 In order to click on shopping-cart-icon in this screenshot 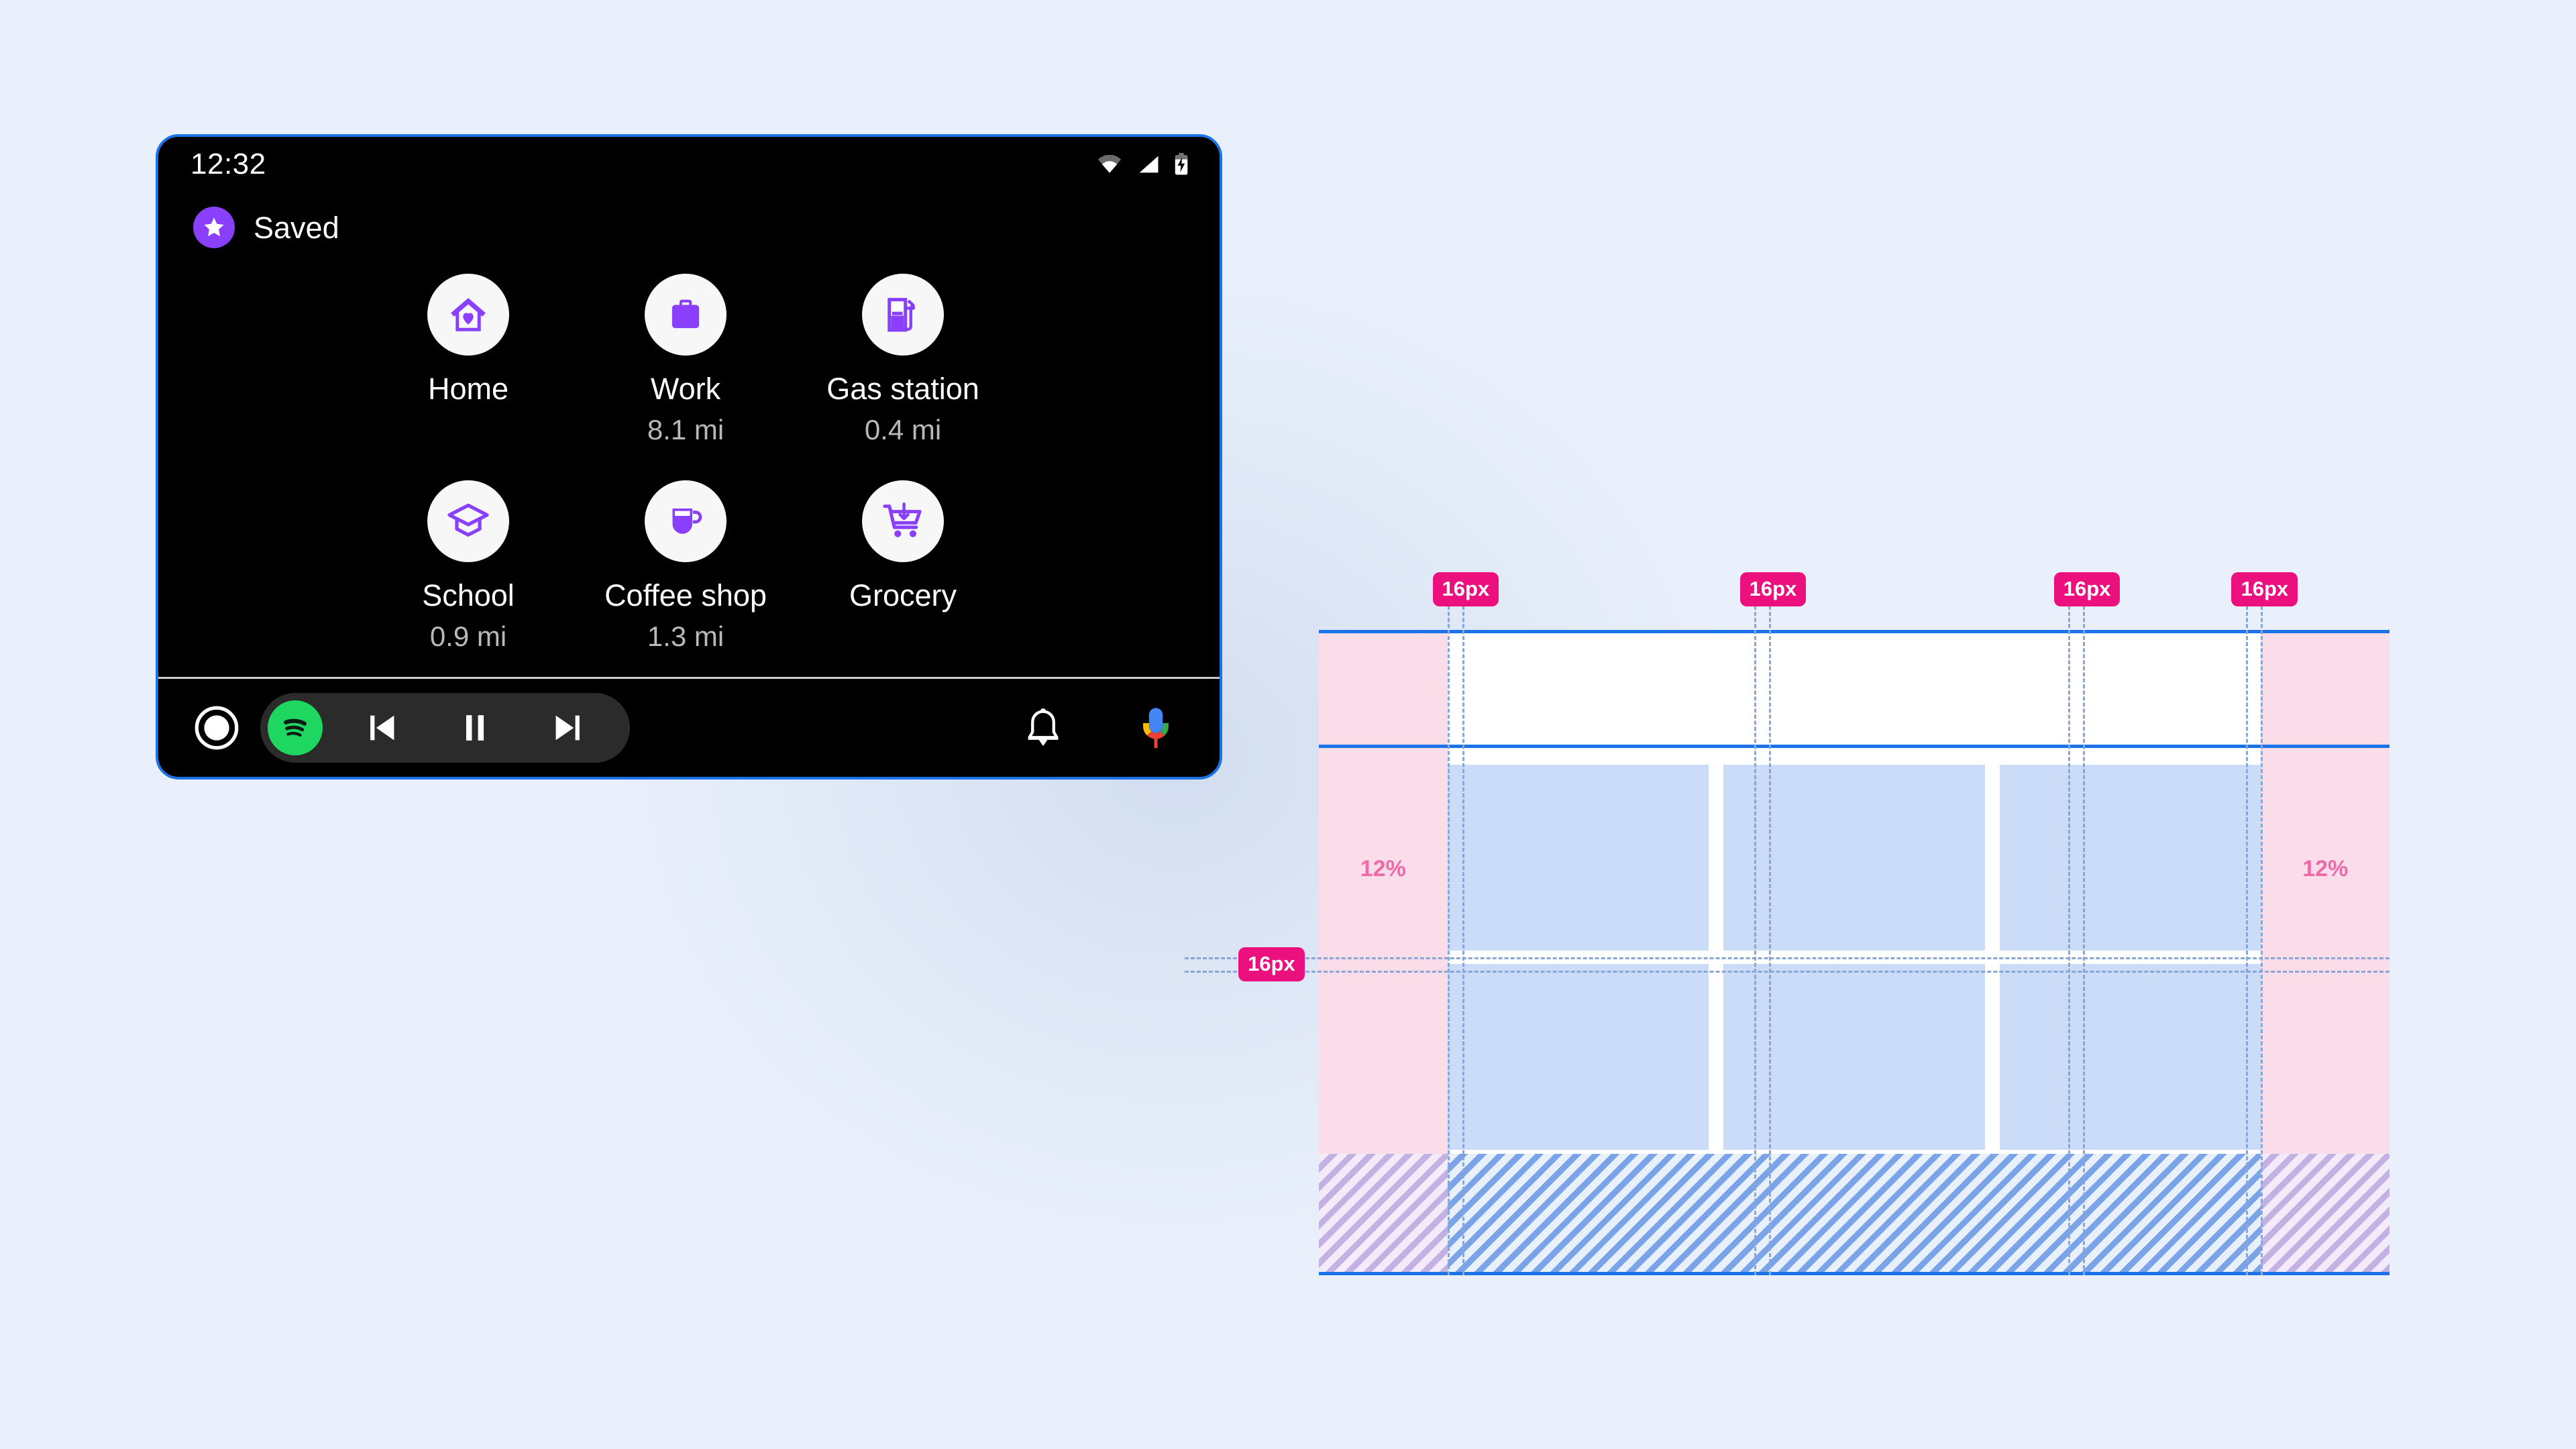, I will do `click(903, 521)`.